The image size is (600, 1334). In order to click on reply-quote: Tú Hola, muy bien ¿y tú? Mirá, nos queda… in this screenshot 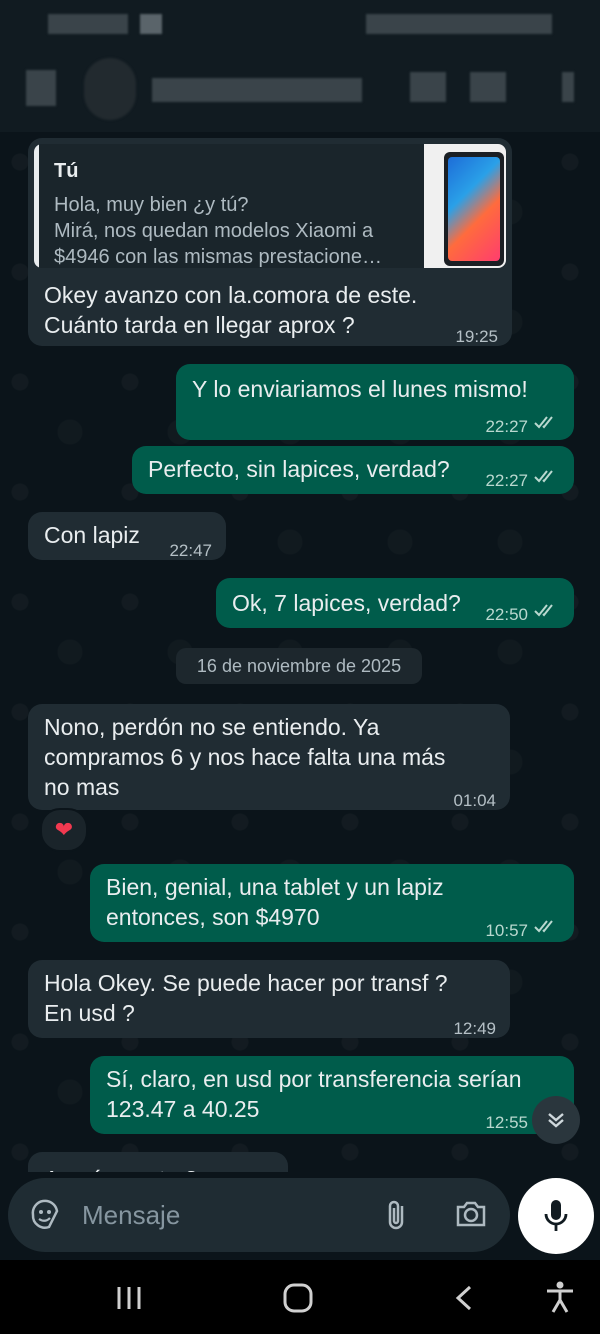, I will do `click(270, 206)`.